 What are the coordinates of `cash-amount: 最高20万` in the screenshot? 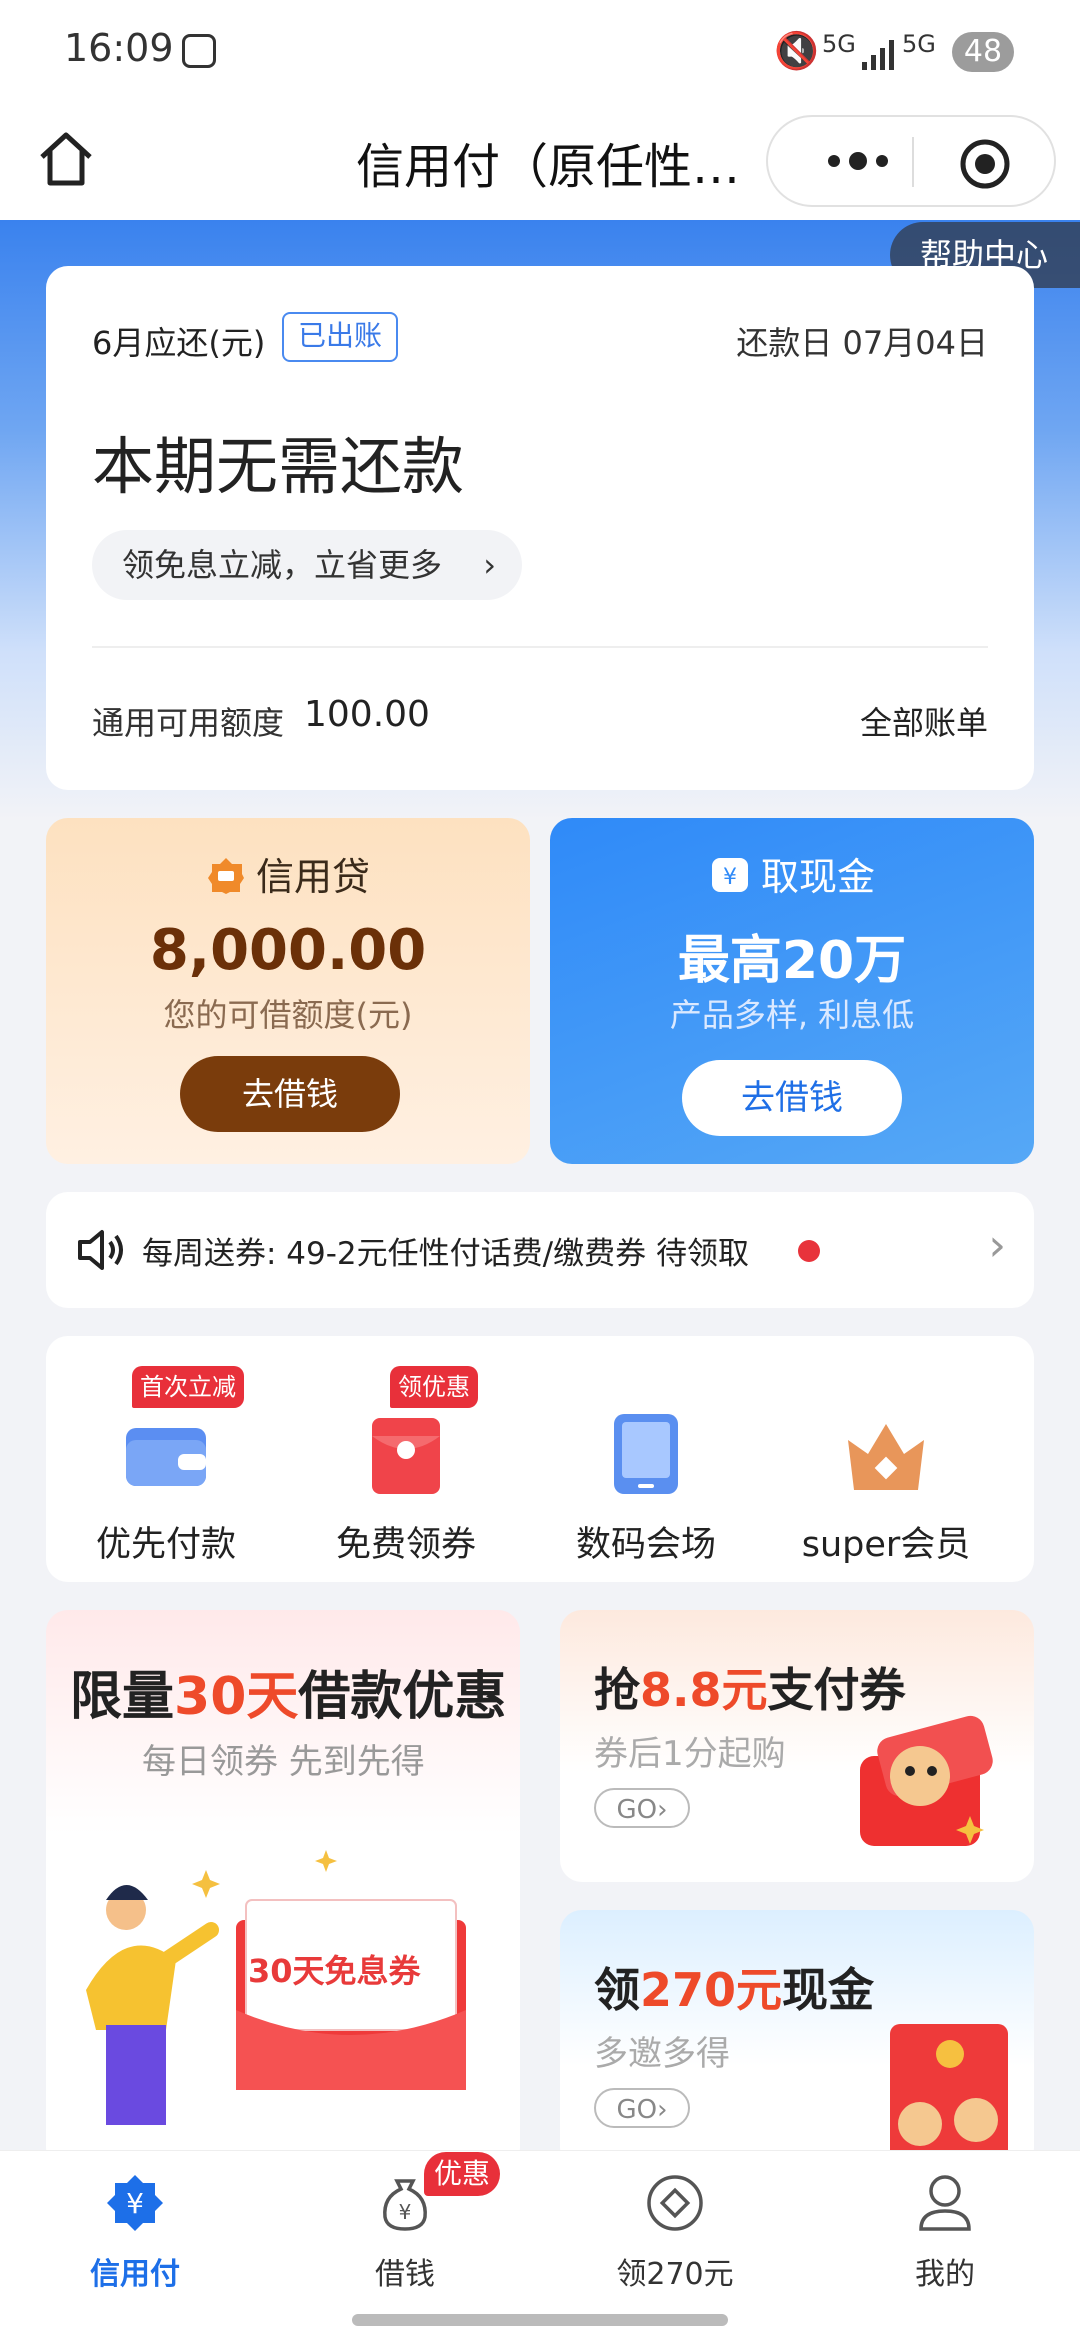 It's located at (792, 961).